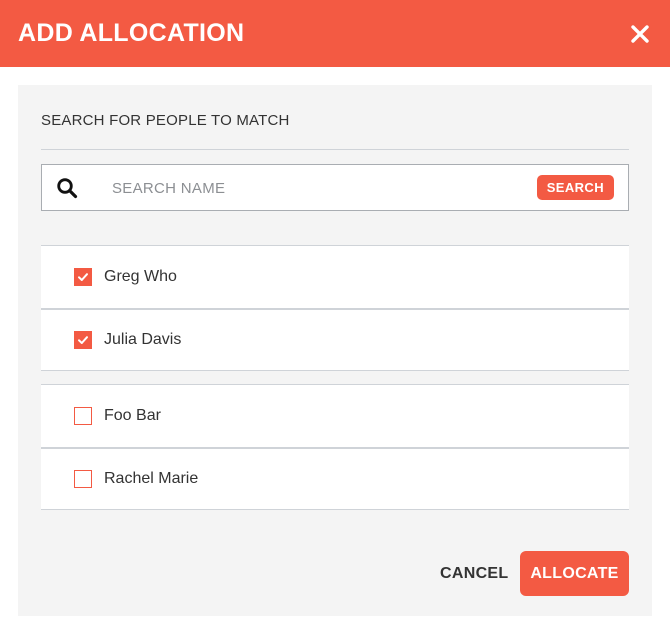 The height and width of the screenshot is (632, 670). What do you see at coordinates (574, 573) in the screenshot?
I see `allocate-button: ALLOCATE` at bounding box center [574, 573].